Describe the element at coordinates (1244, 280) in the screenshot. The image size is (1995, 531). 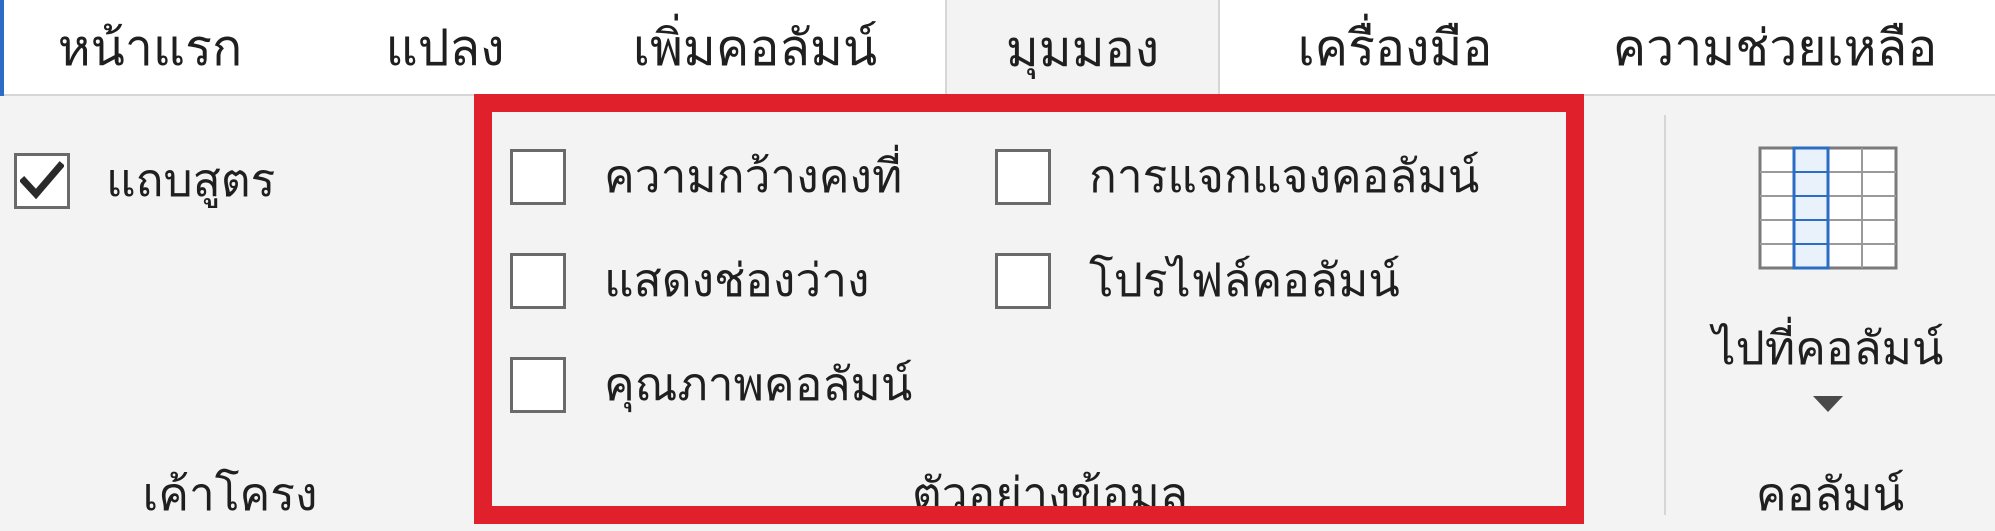
I see `column-profile-label: โปรไฟล์คอลัมน์` at that location.